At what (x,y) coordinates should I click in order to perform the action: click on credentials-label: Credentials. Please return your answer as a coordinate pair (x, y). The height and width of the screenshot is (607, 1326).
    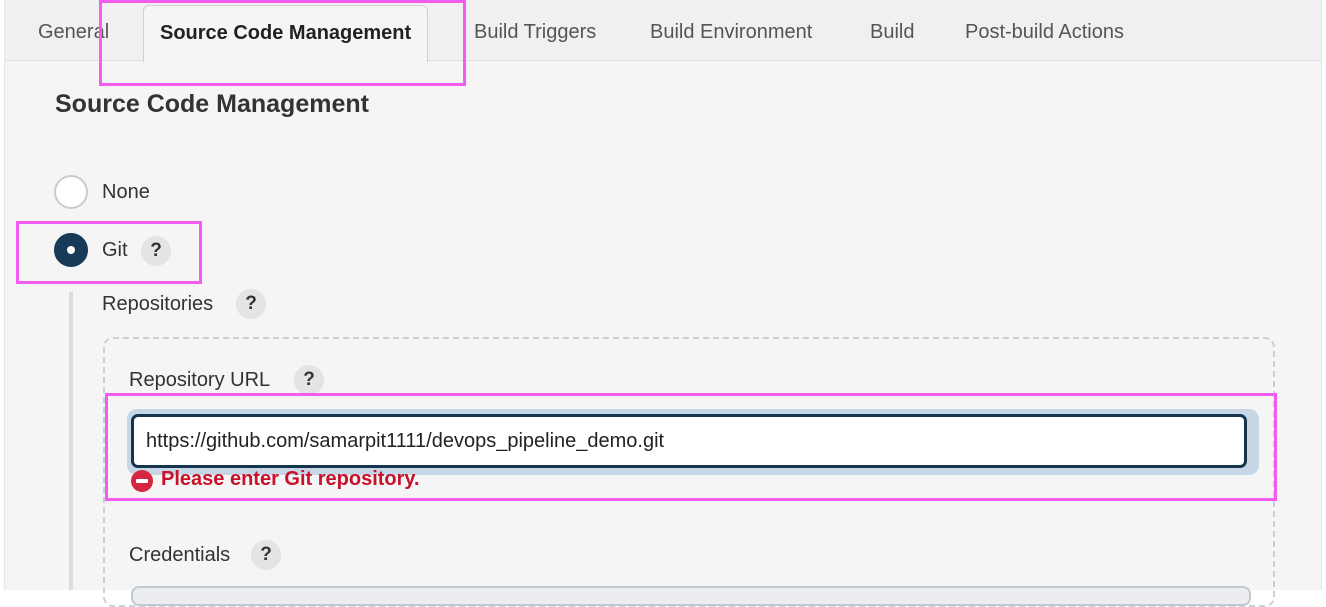
    Looking at the image, I should click on (180, 555).